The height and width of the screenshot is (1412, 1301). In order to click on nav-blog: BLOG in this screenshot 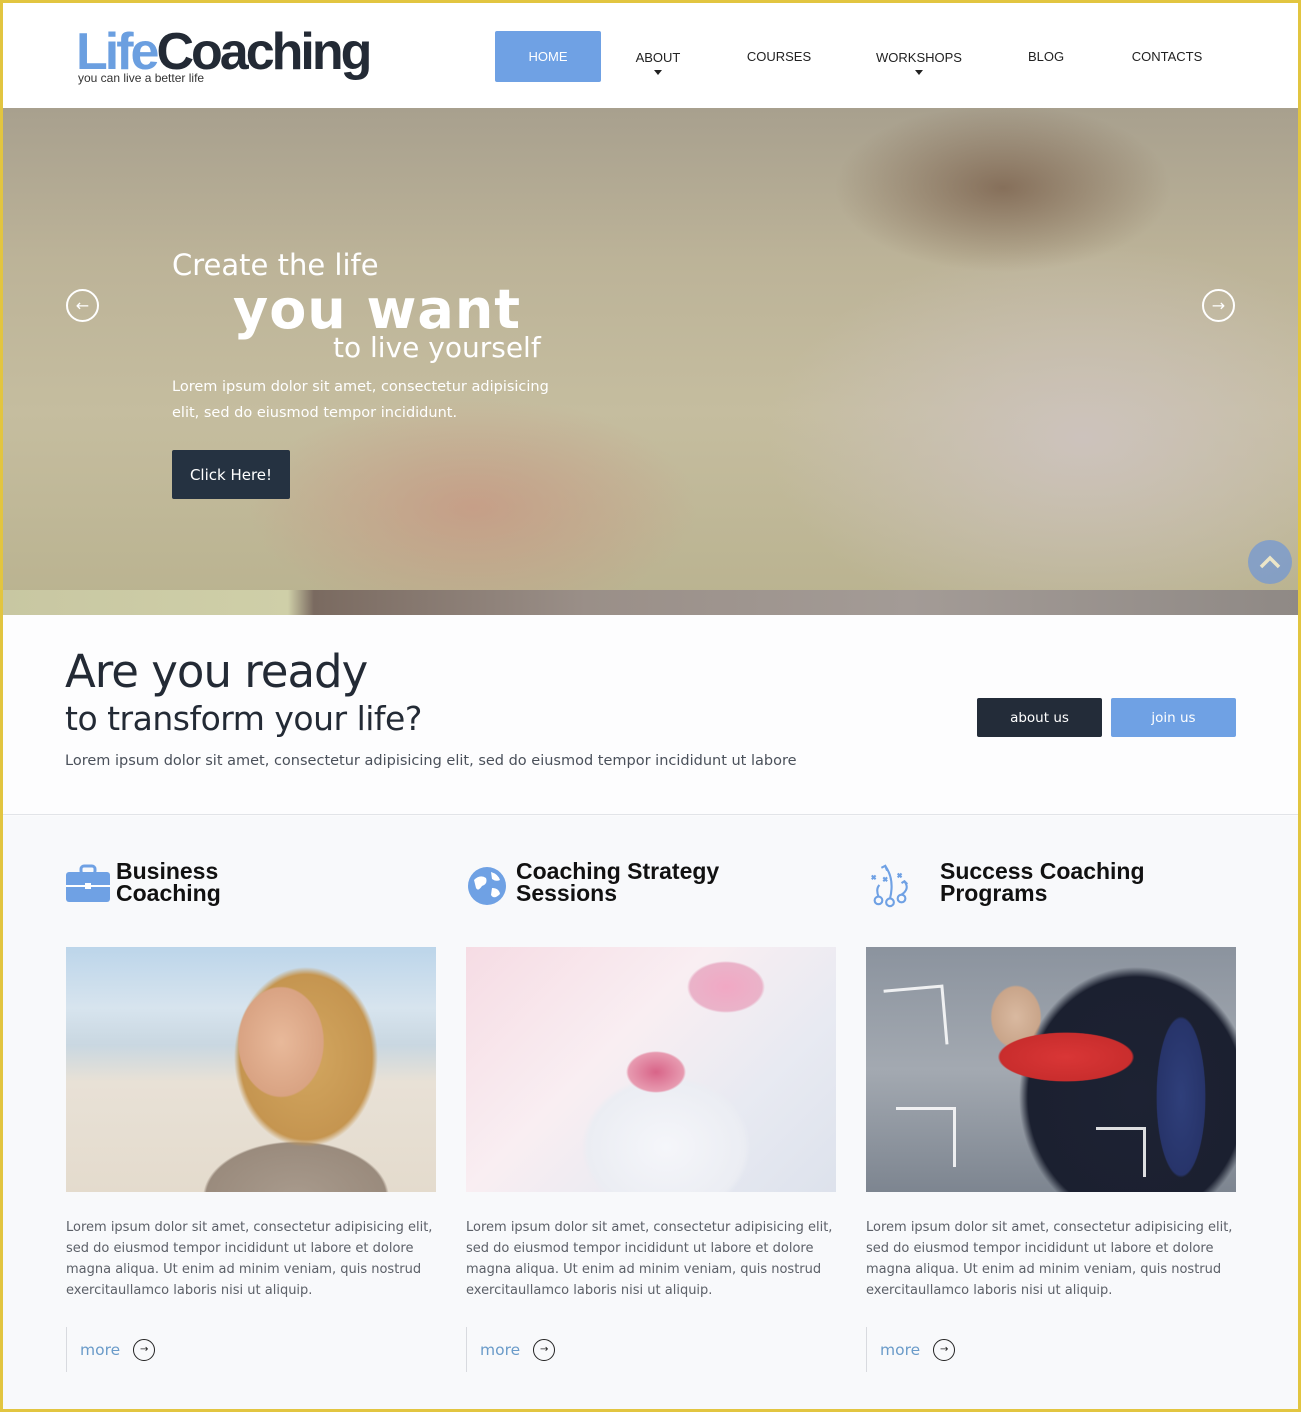, I will do `click(1046, 56)`.